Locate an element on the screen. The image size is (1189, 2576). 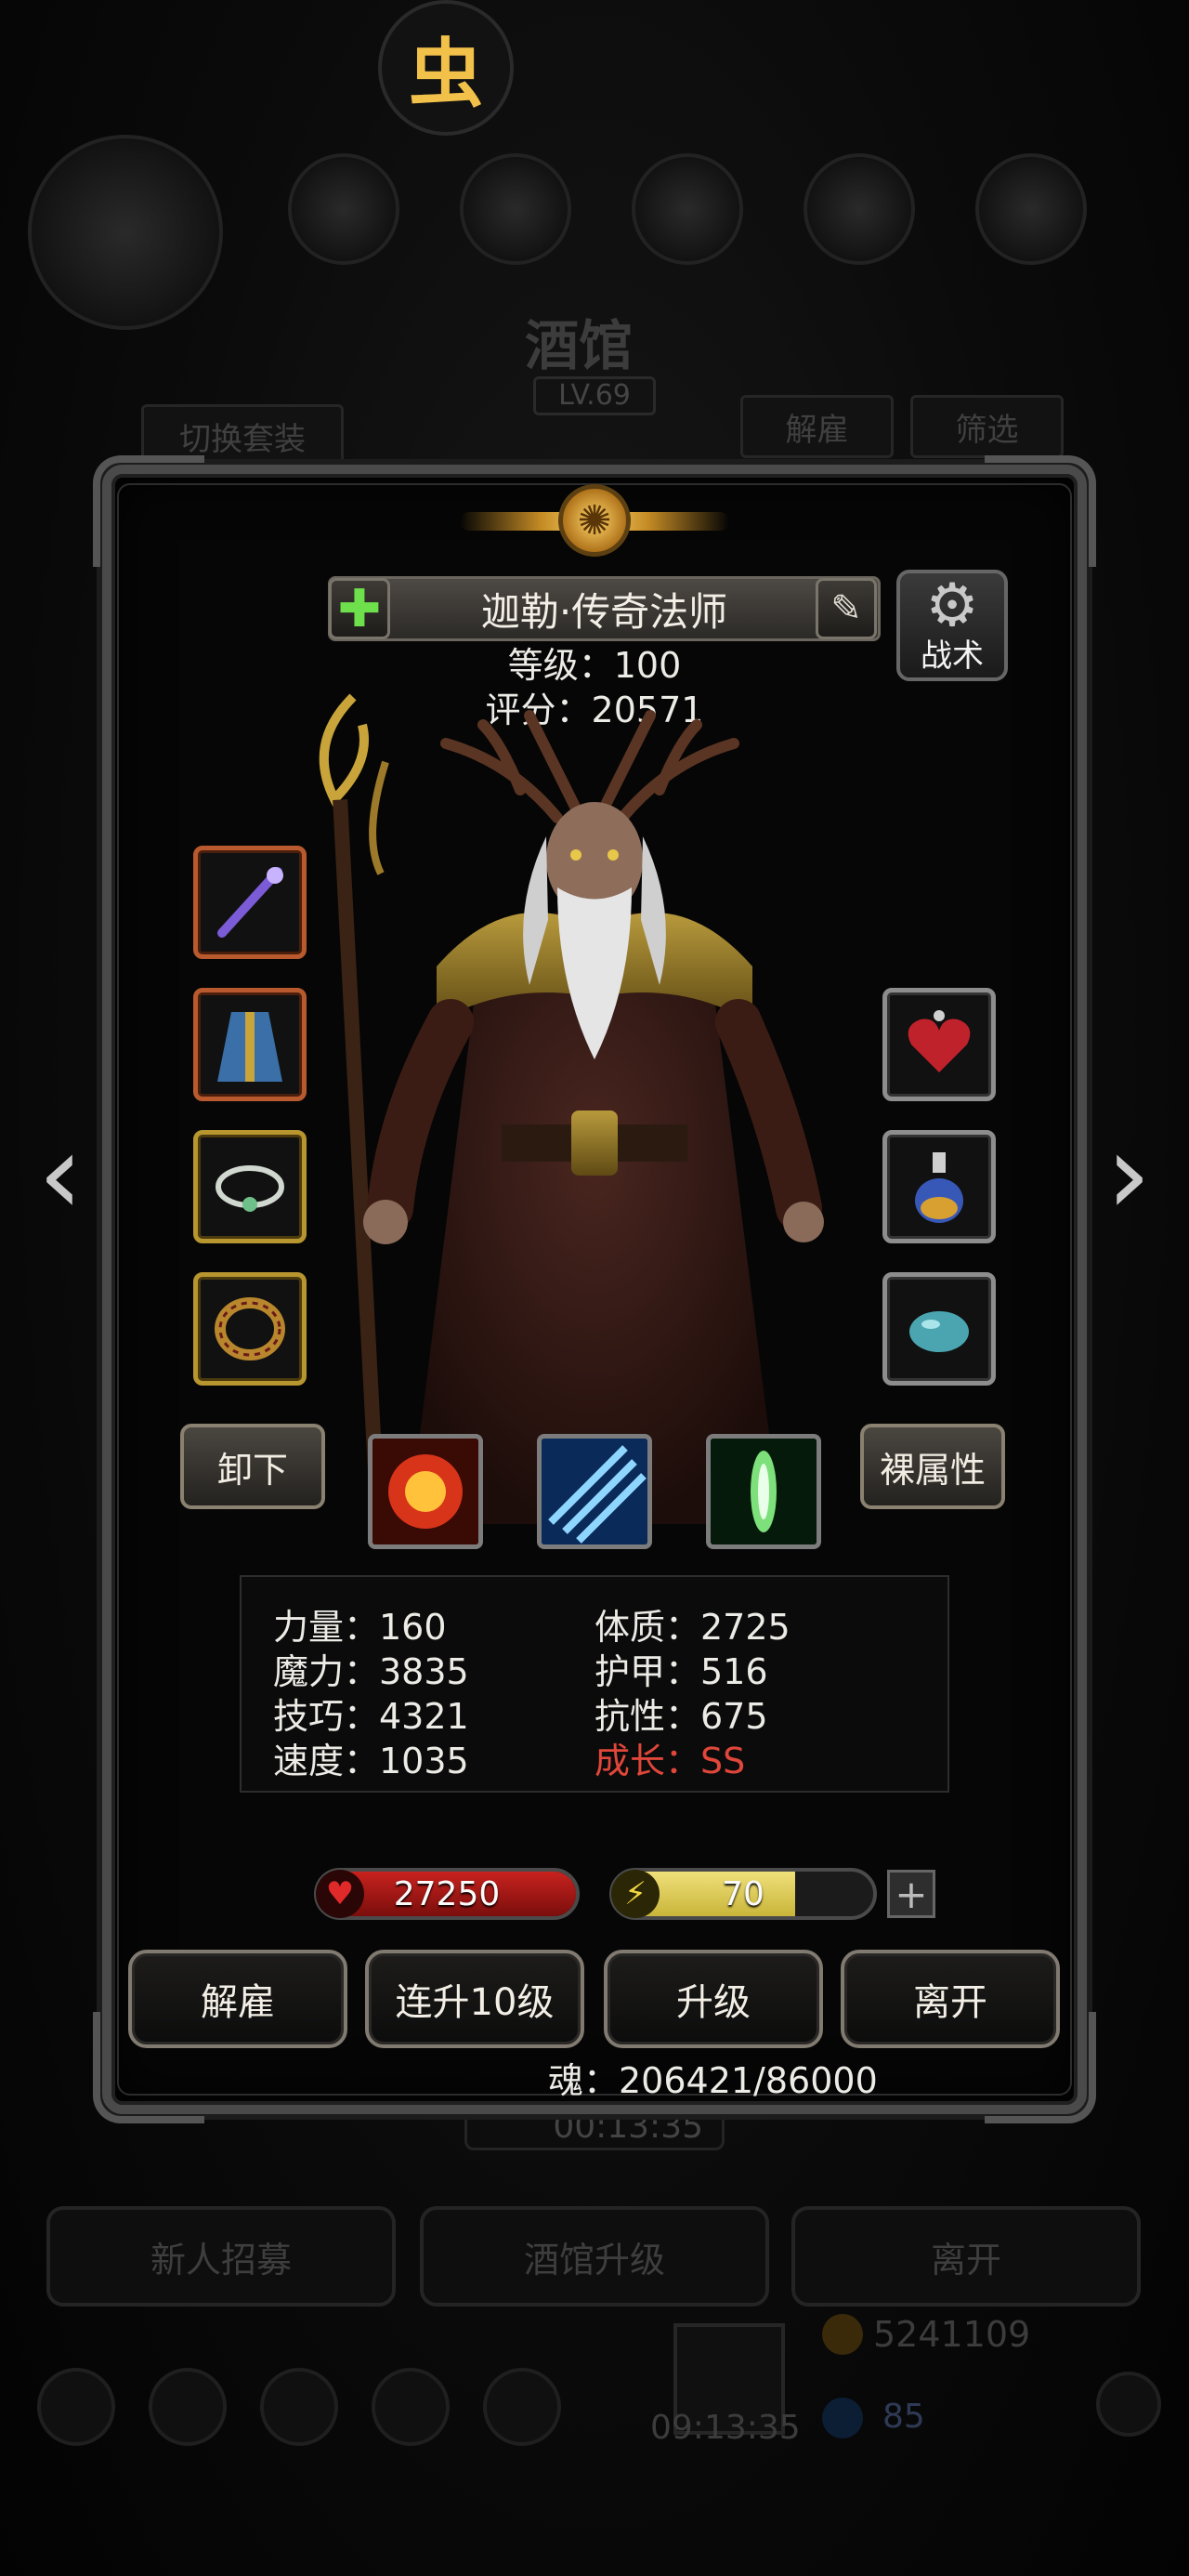
bg-gem-icon is located at coordinates (843, 2418).